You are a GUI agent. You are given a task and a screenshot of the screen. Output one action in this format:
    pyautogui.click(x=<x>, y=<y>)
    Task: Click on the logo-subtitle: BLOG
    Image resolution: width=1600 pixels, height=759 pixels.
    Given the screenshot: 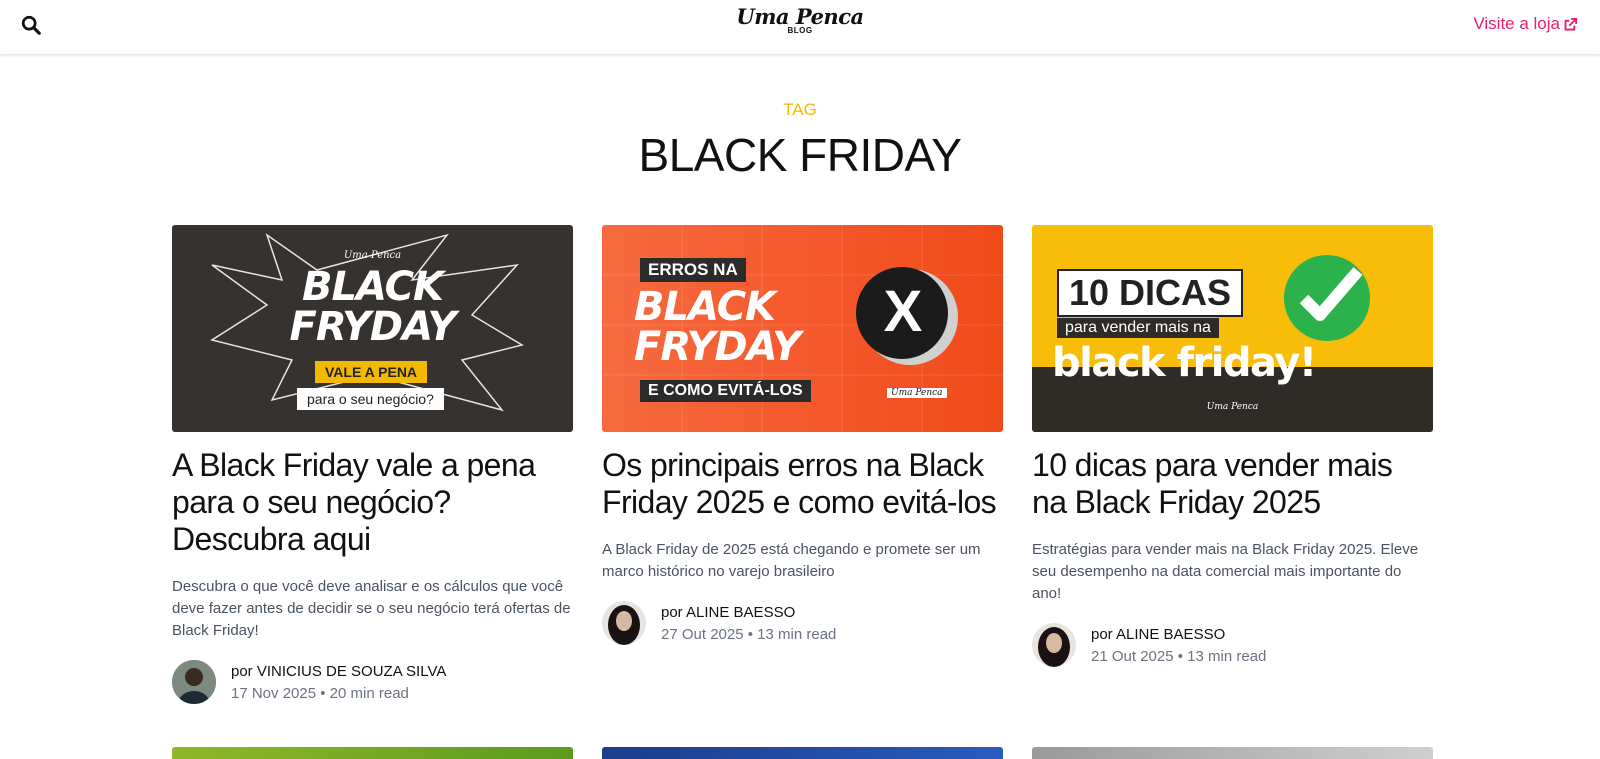 What is the action you would take?
    pyautogui.click(x=800, y=30)
    